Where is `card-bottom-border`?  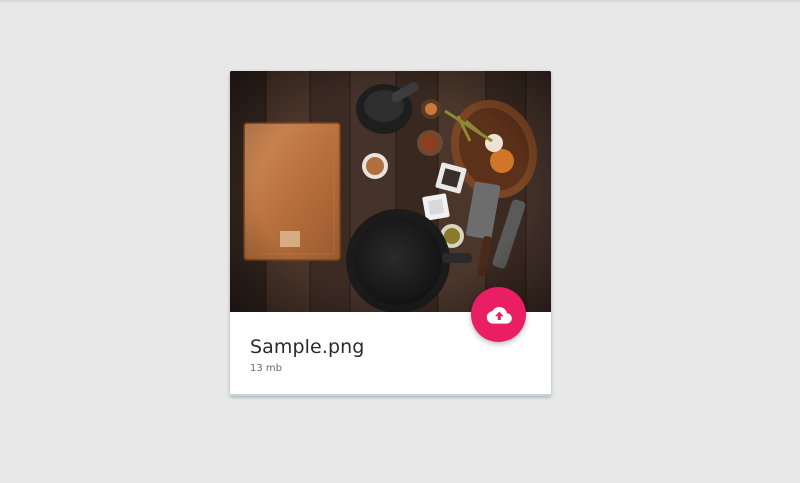 card-bottom-border is located at coordinates (390, 395).